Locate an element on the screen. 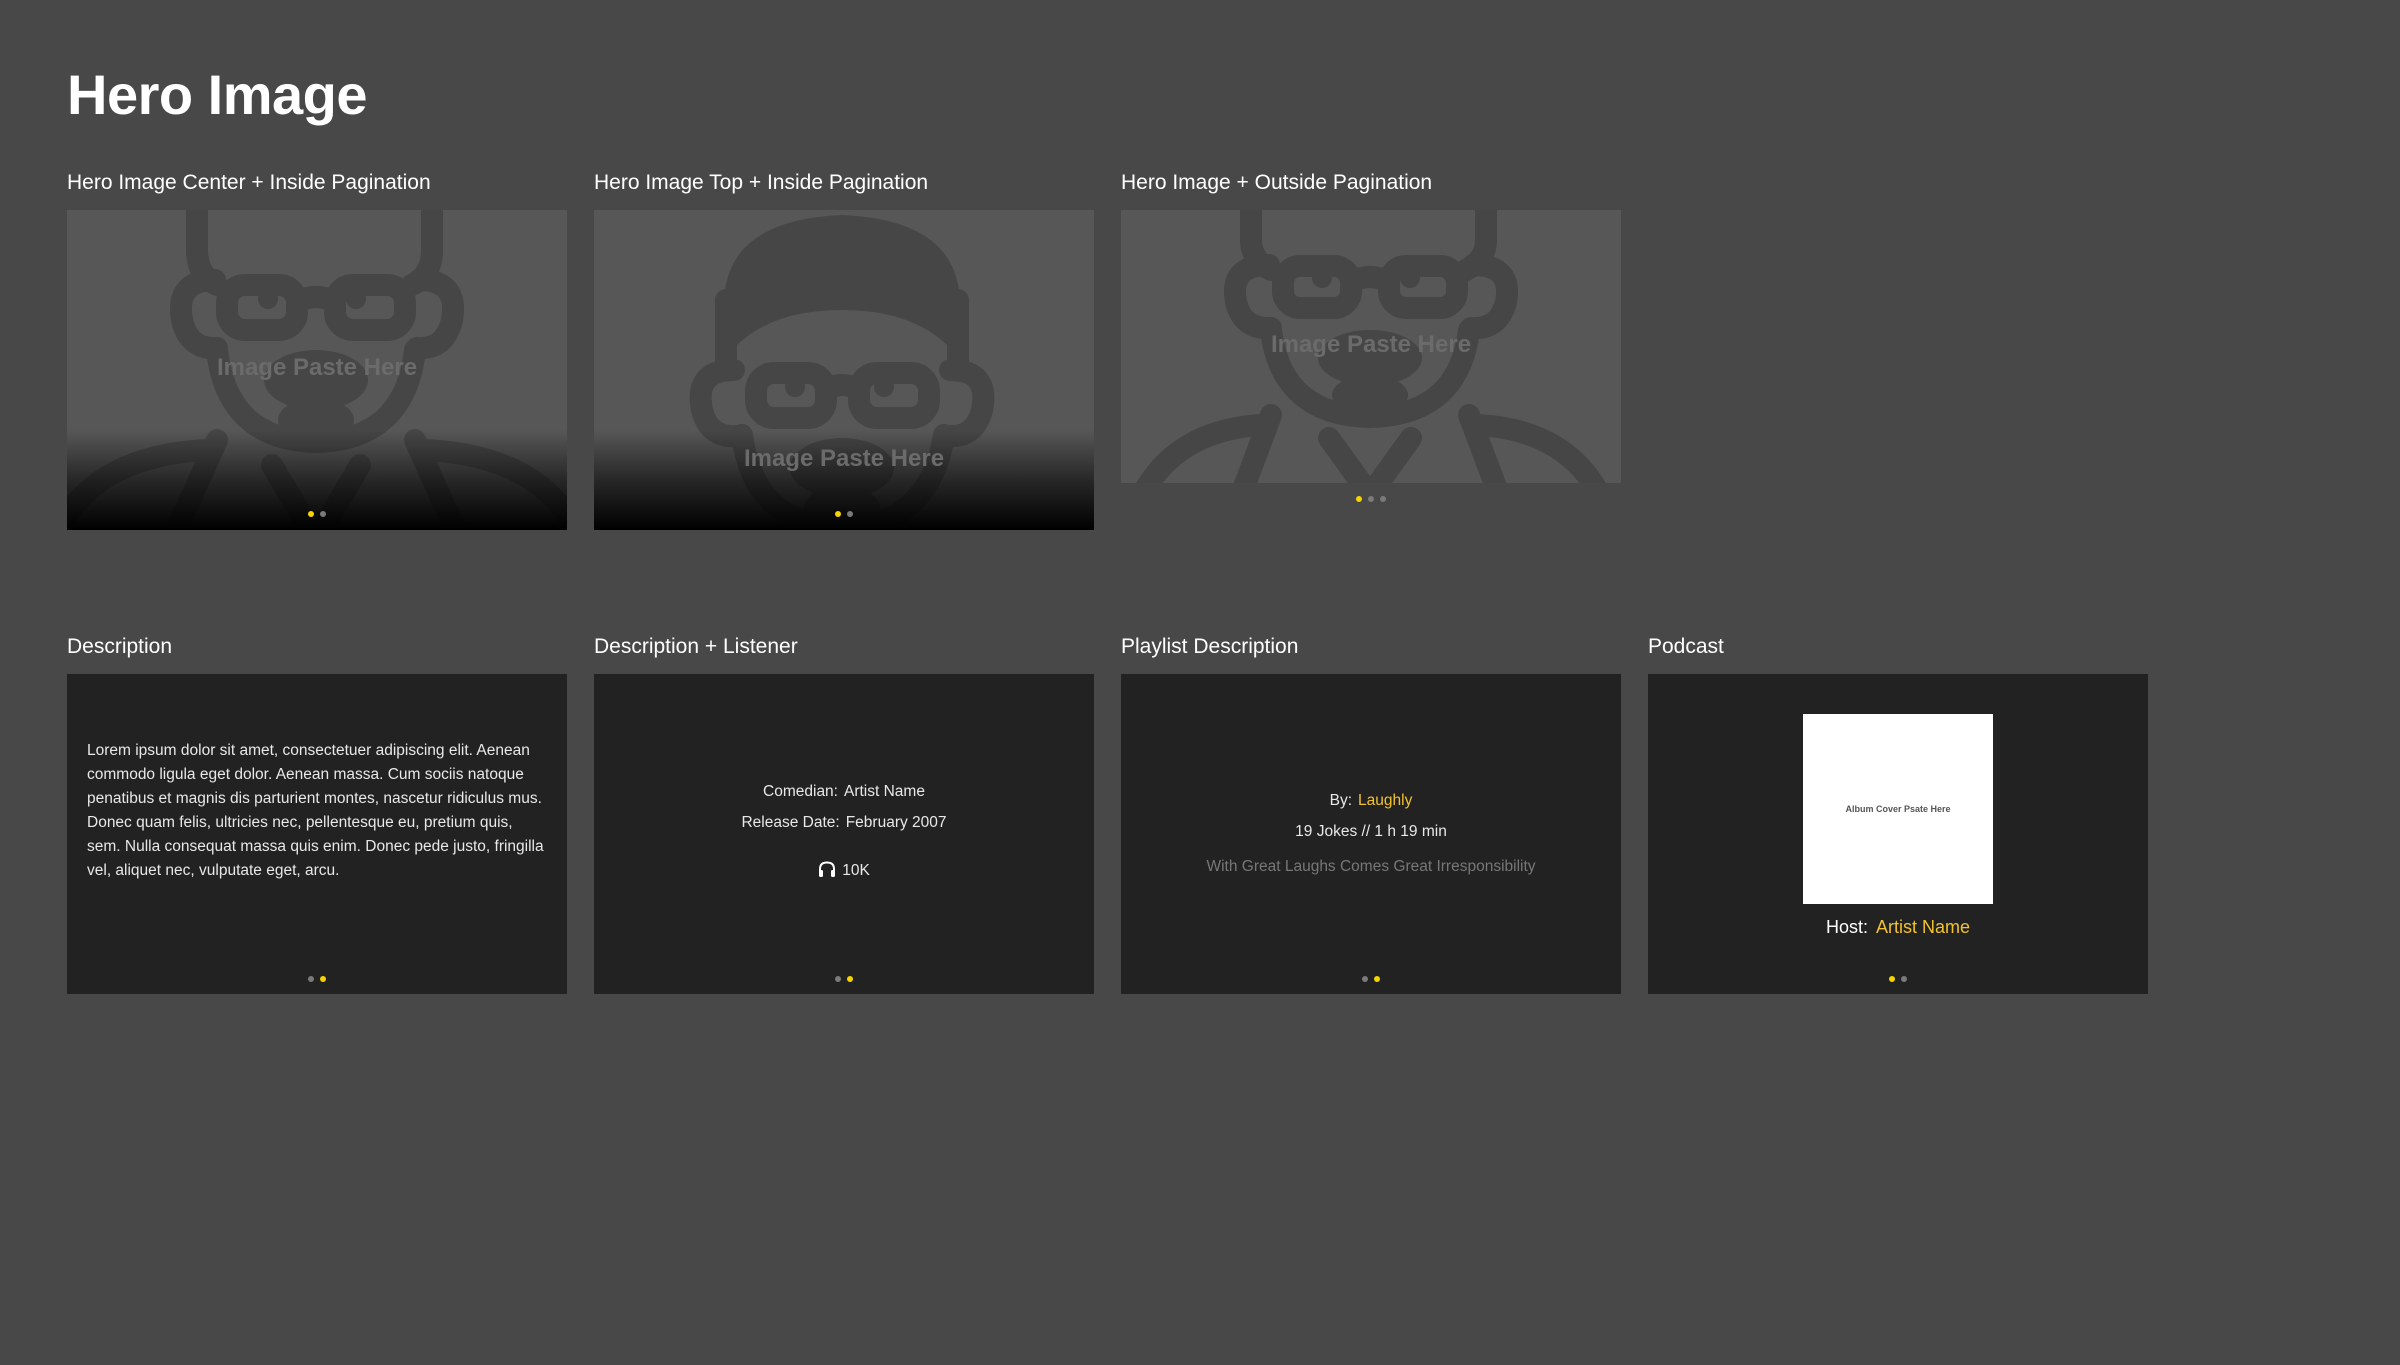 The image size is (2400, 1365). podcast-card: Album Cover Psate Here Host: Artist Name is located at coordinates (1898, 834).